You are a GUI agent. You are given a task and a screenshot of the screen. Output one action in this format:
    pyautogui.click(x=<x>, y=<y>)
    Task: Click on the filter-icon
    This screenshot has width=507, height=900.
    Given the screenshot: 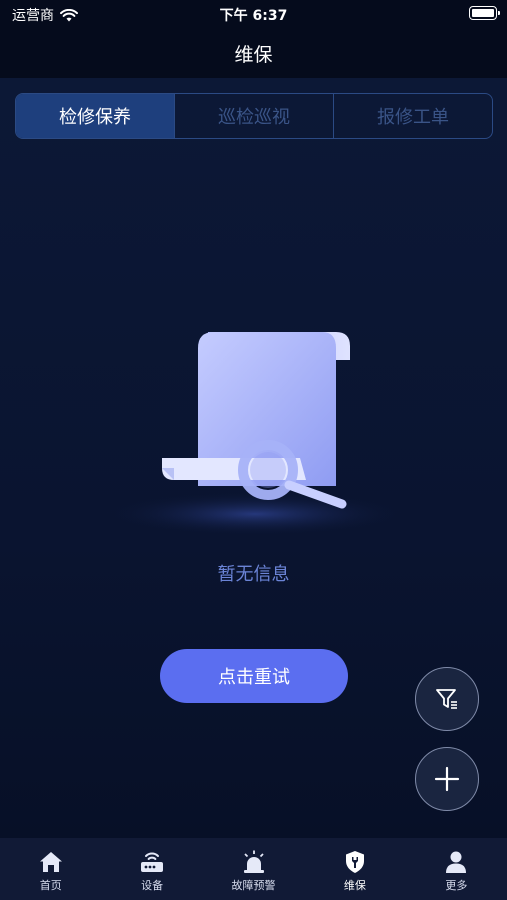 What is the action you would take?
    pyautogui.click(x=446, y=699)
    